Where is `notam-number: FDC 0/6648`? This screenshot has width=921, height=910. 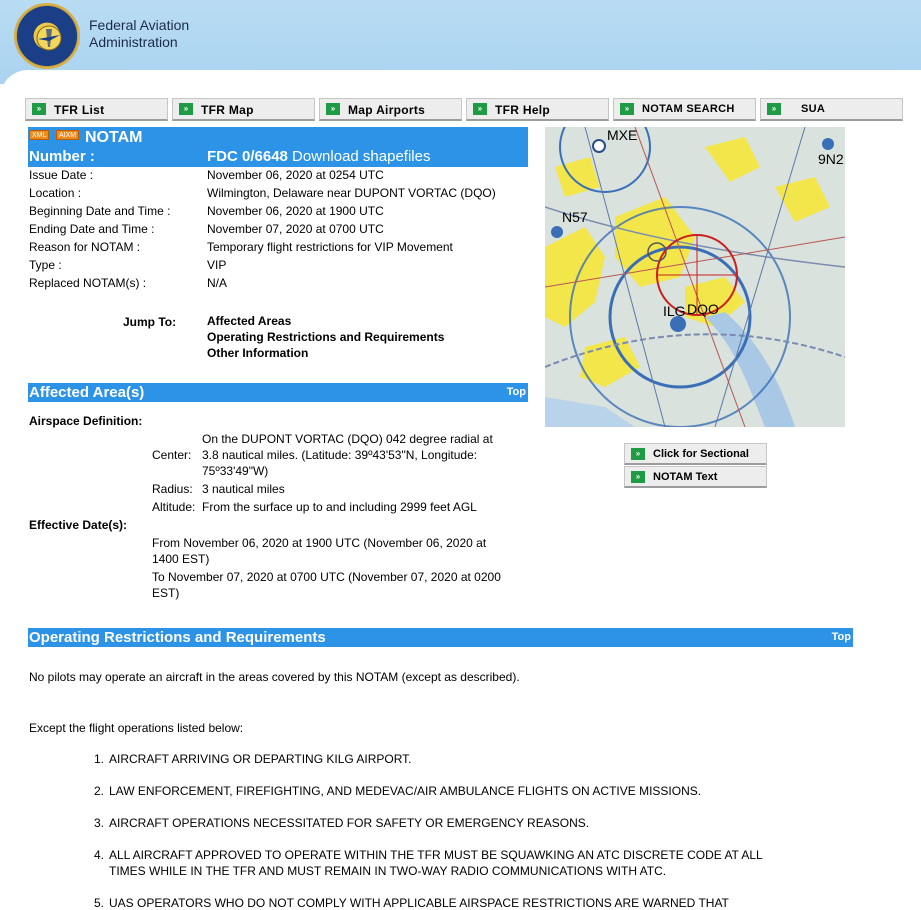 notam-number: FDC 0/6648 is located at coordinates (247, 156).